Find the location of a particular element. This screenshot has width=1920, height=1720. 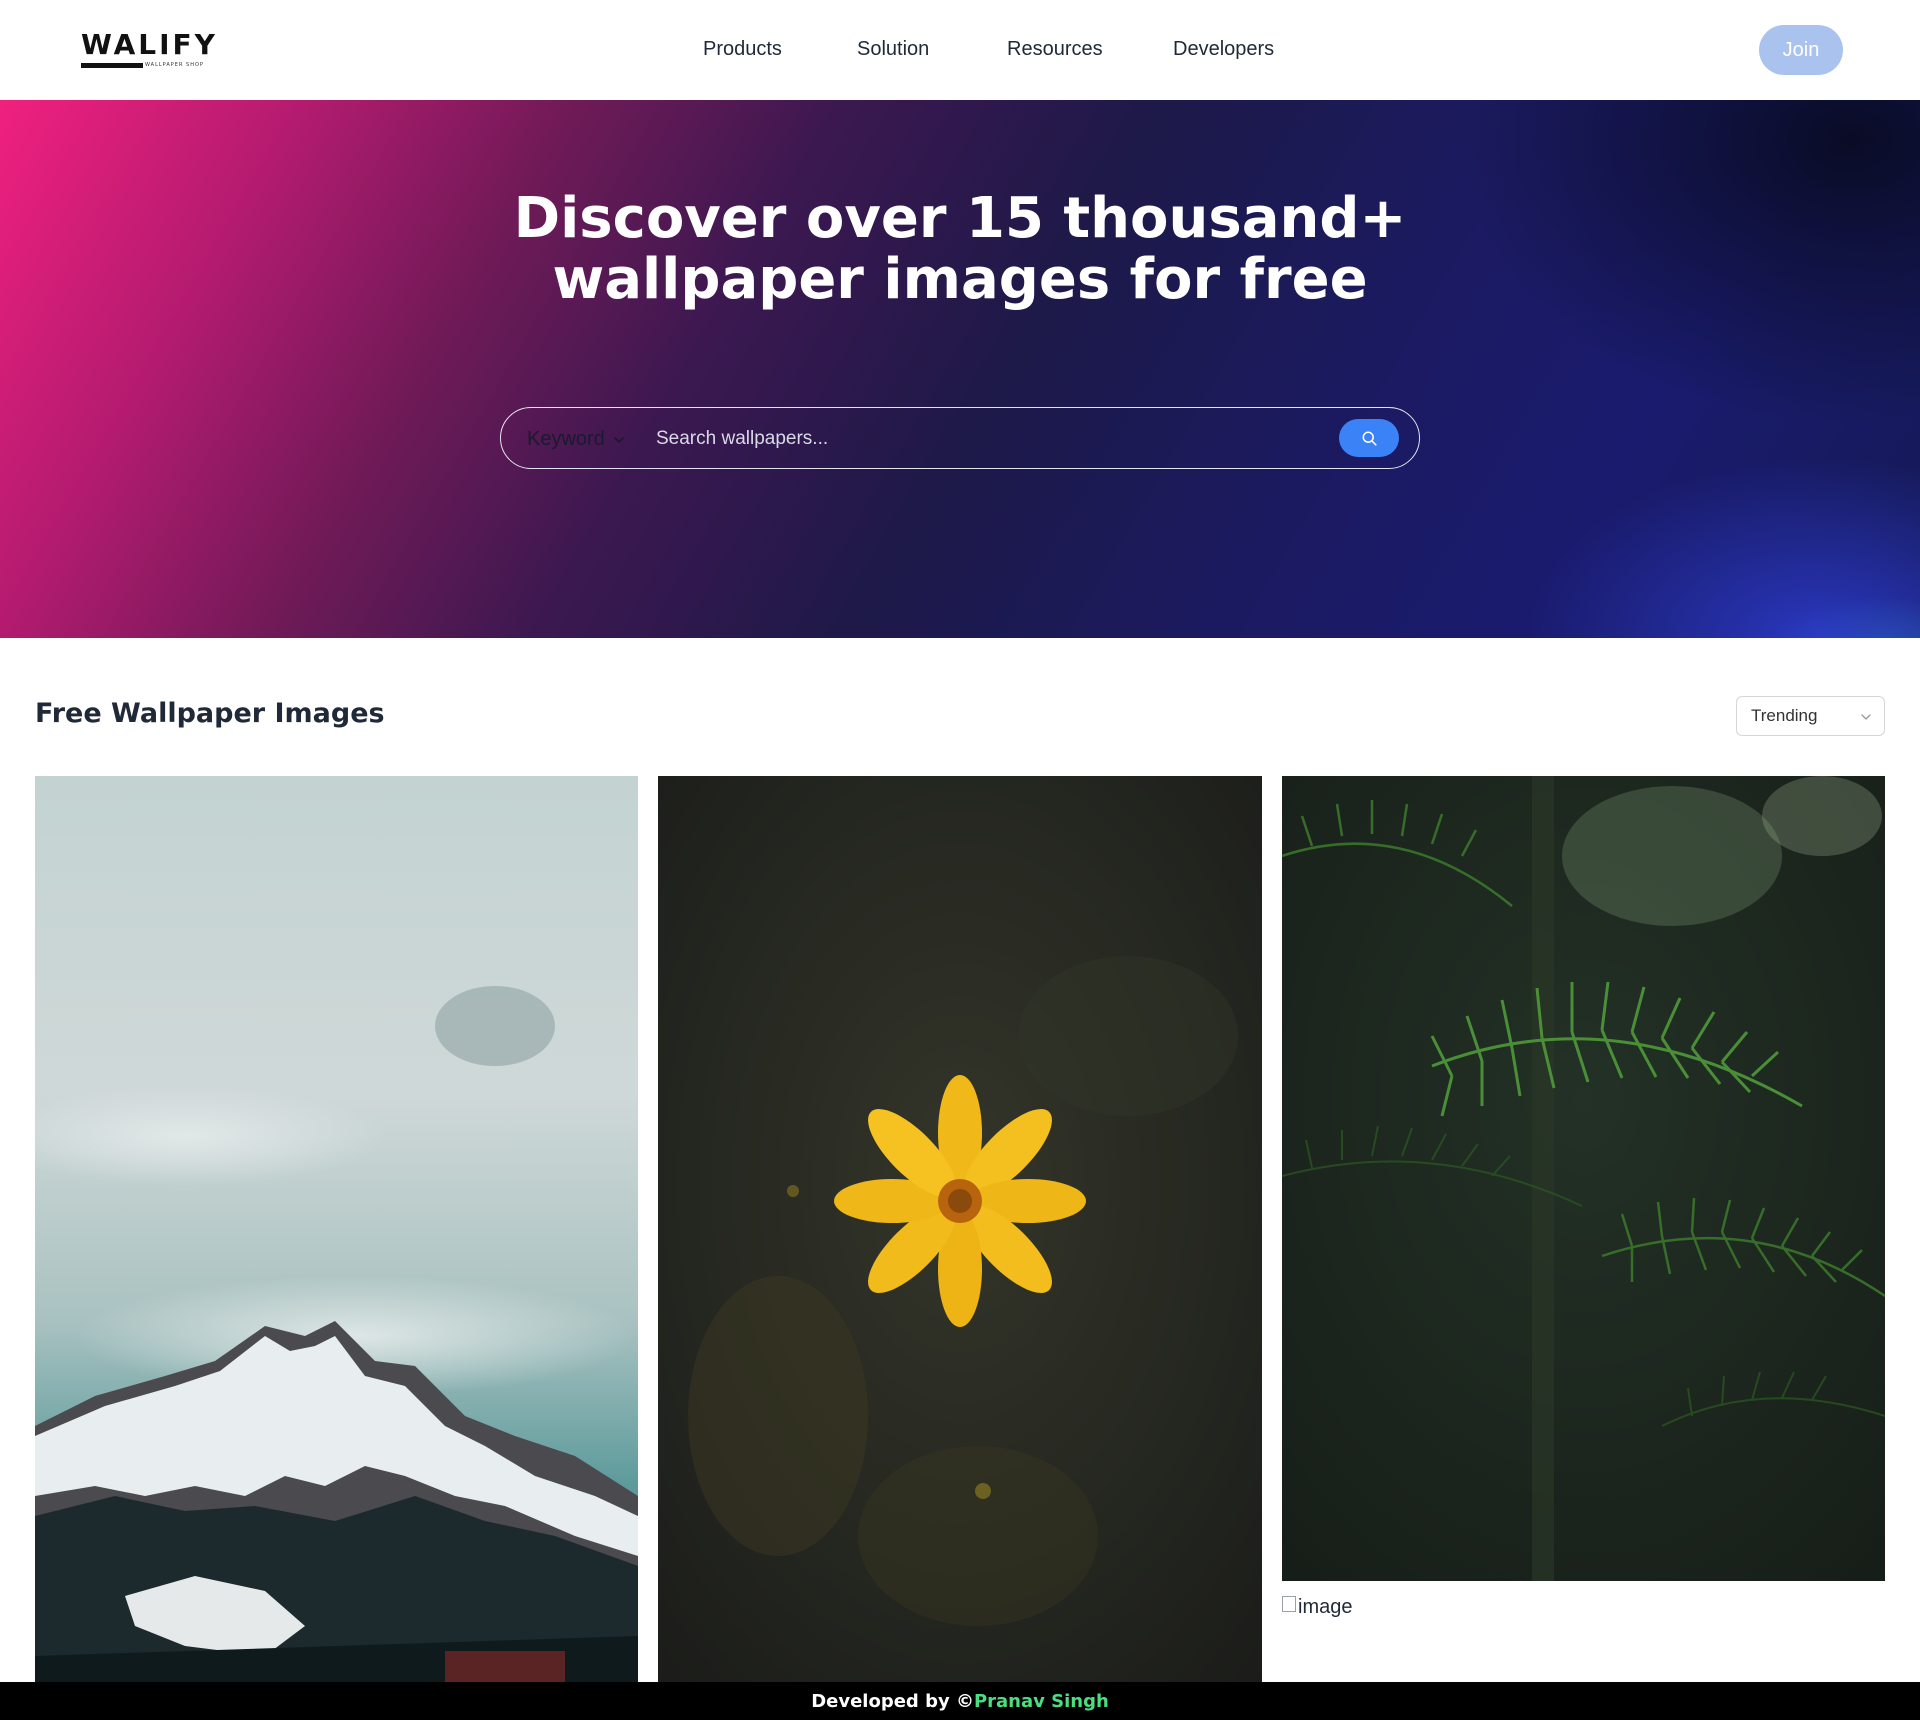

hero-title-line-1: Discover over 15 thousand+ is located at coordinates (960, 218).